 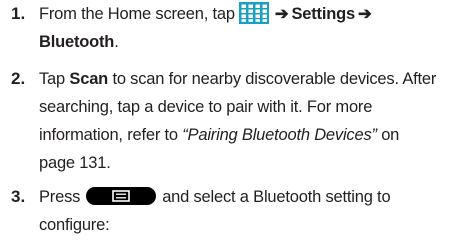 What do you see at coordinates (249, 42) in the screenshot?
I see `step-1-line-2: Bluetooth.` at bounding box center [249, 42].